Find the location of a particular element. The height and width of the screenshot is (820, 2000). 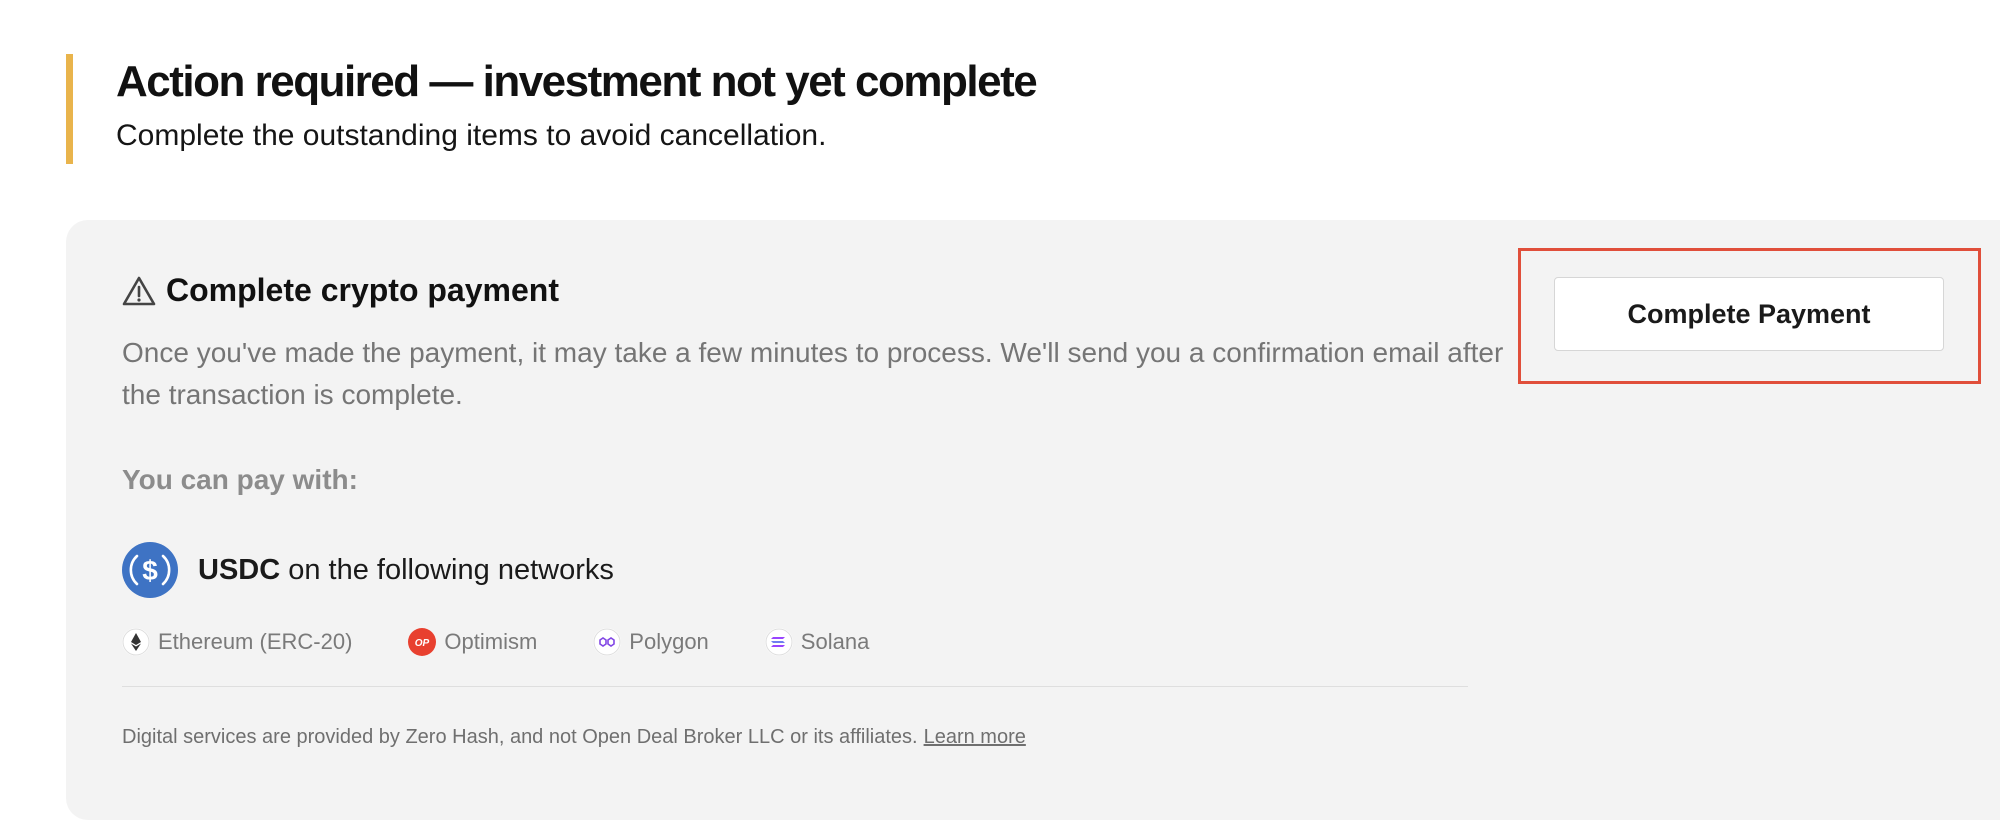

network-item-ethereum: Ethereum (ERC-20) is located at coordinates (237, 642).